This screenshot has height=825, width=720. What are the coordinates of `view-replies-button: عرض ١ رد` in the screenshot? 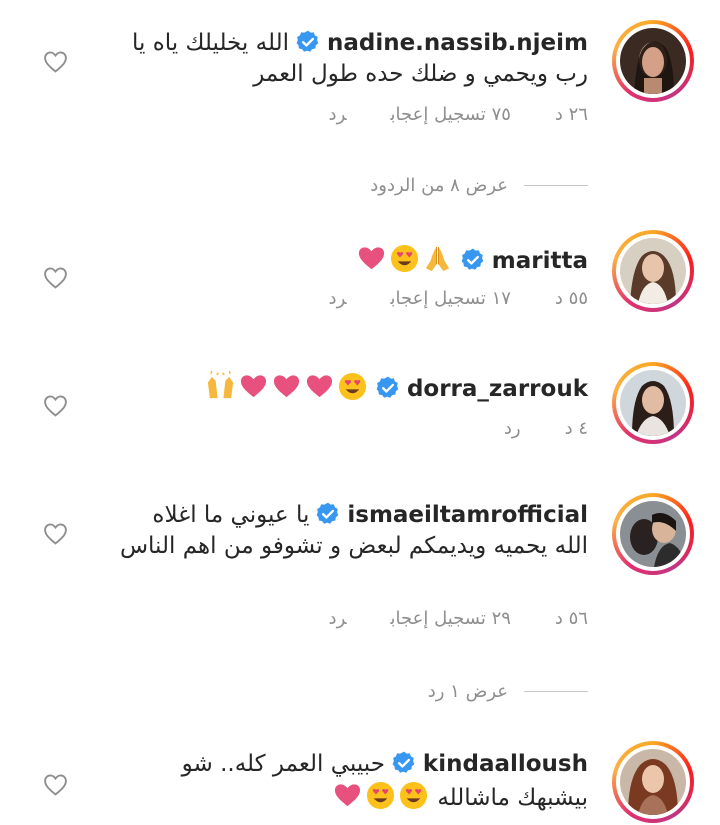 It's located at (508, 691).